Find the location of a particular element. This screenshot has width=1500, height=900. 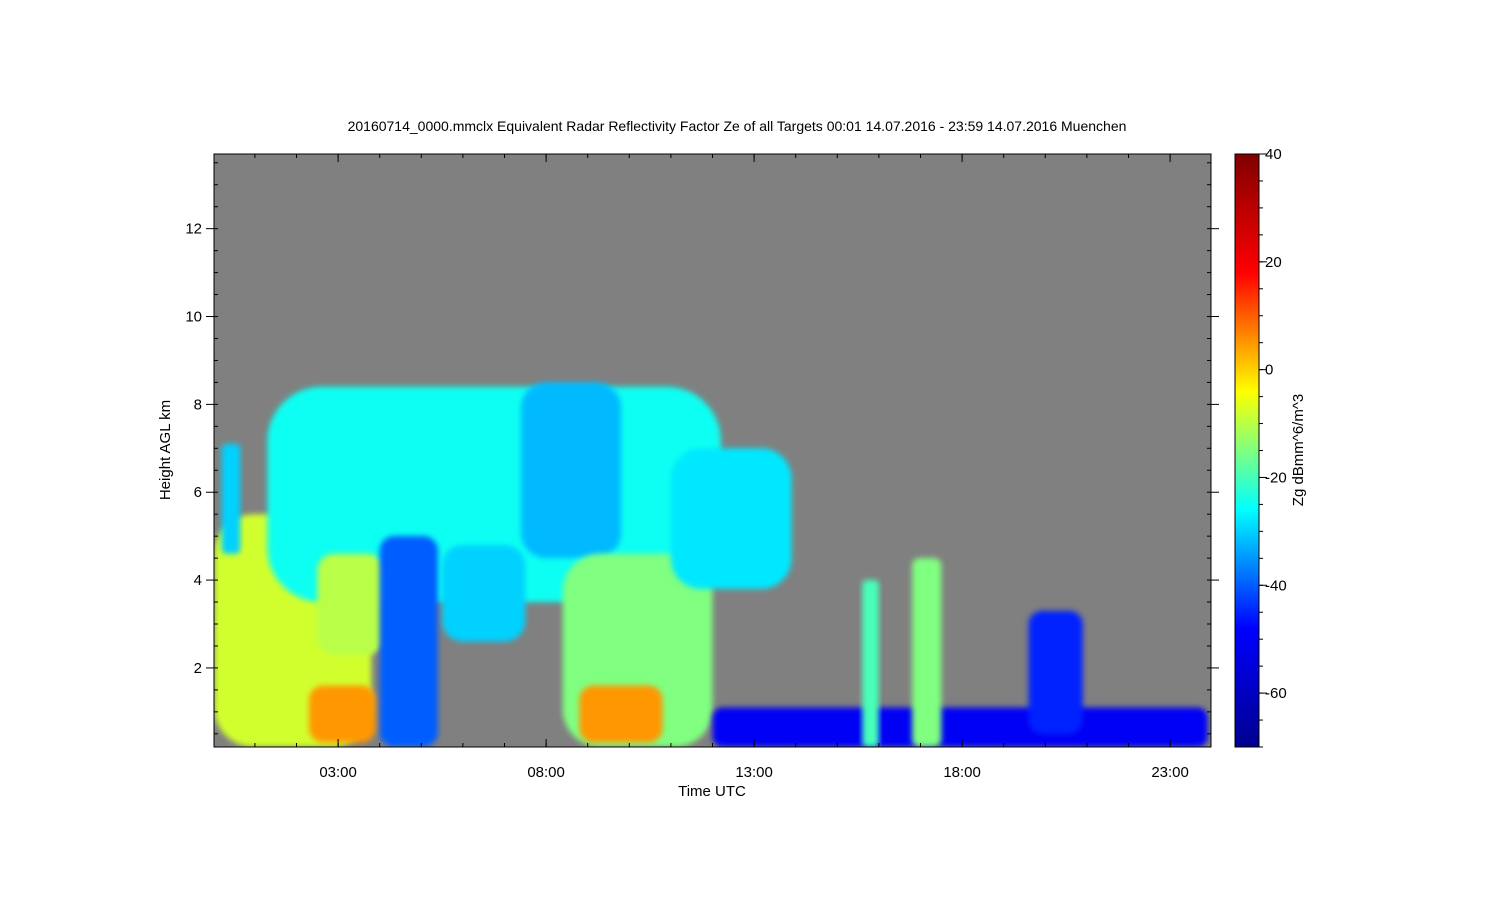

x-tick-label: 13:00 is located at coordinates (754, 772).